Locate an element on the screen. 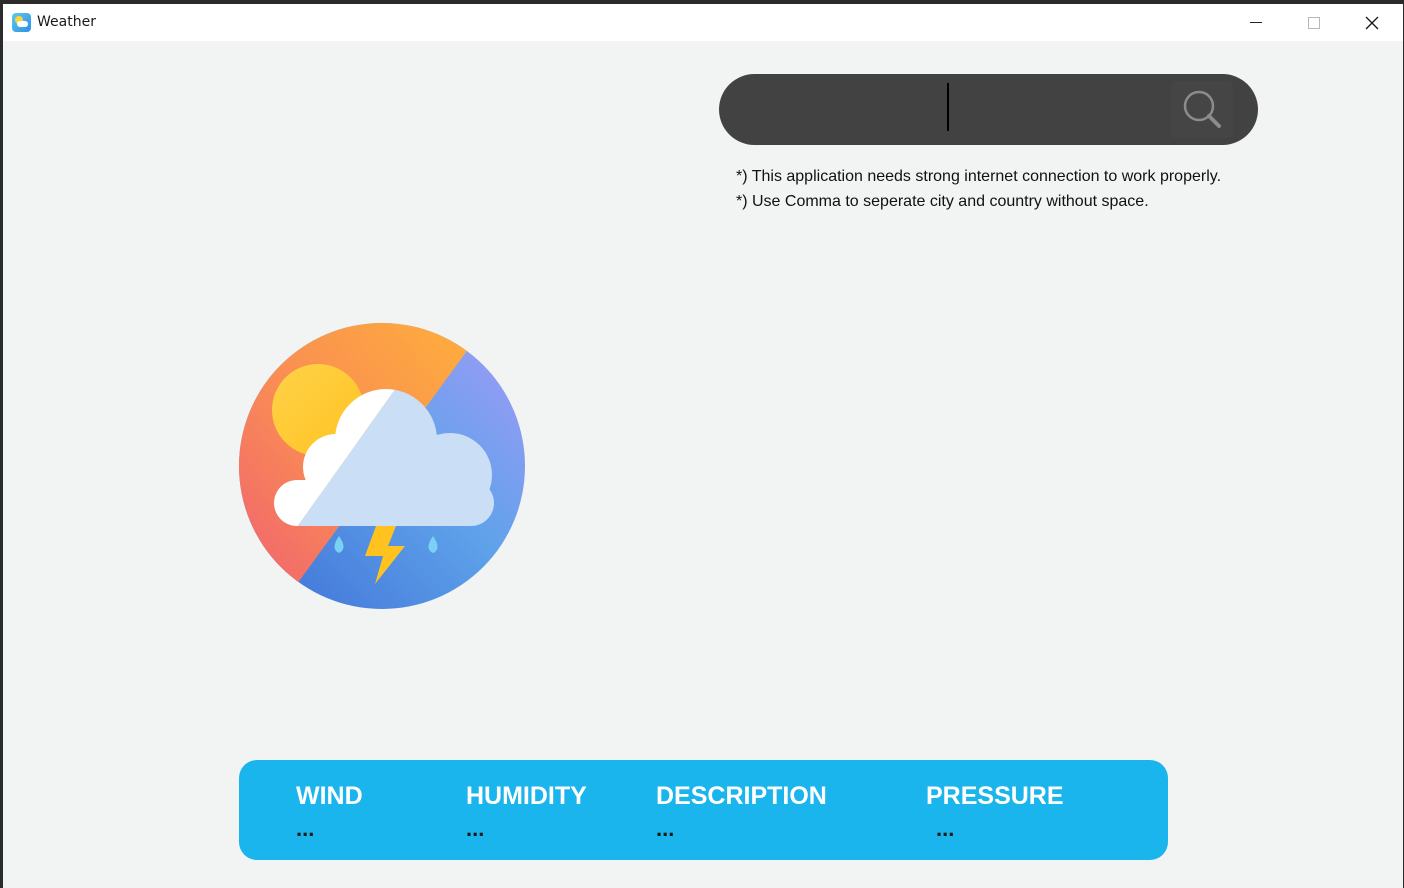 This screenshot has height=888, width=1404. close-icon is located at coordinates (1372, 22).